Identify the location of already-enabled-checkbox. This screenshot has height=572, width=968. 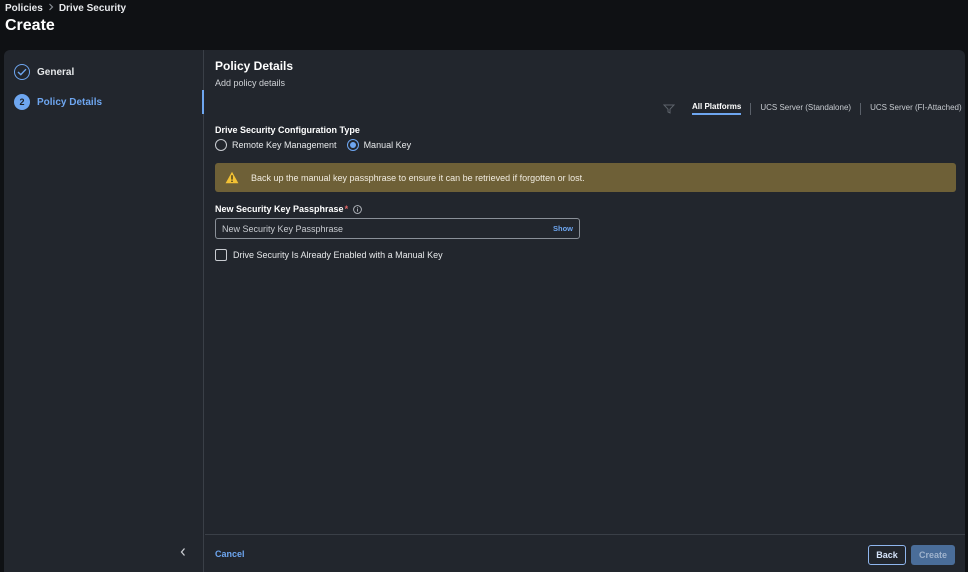
(221, 255).